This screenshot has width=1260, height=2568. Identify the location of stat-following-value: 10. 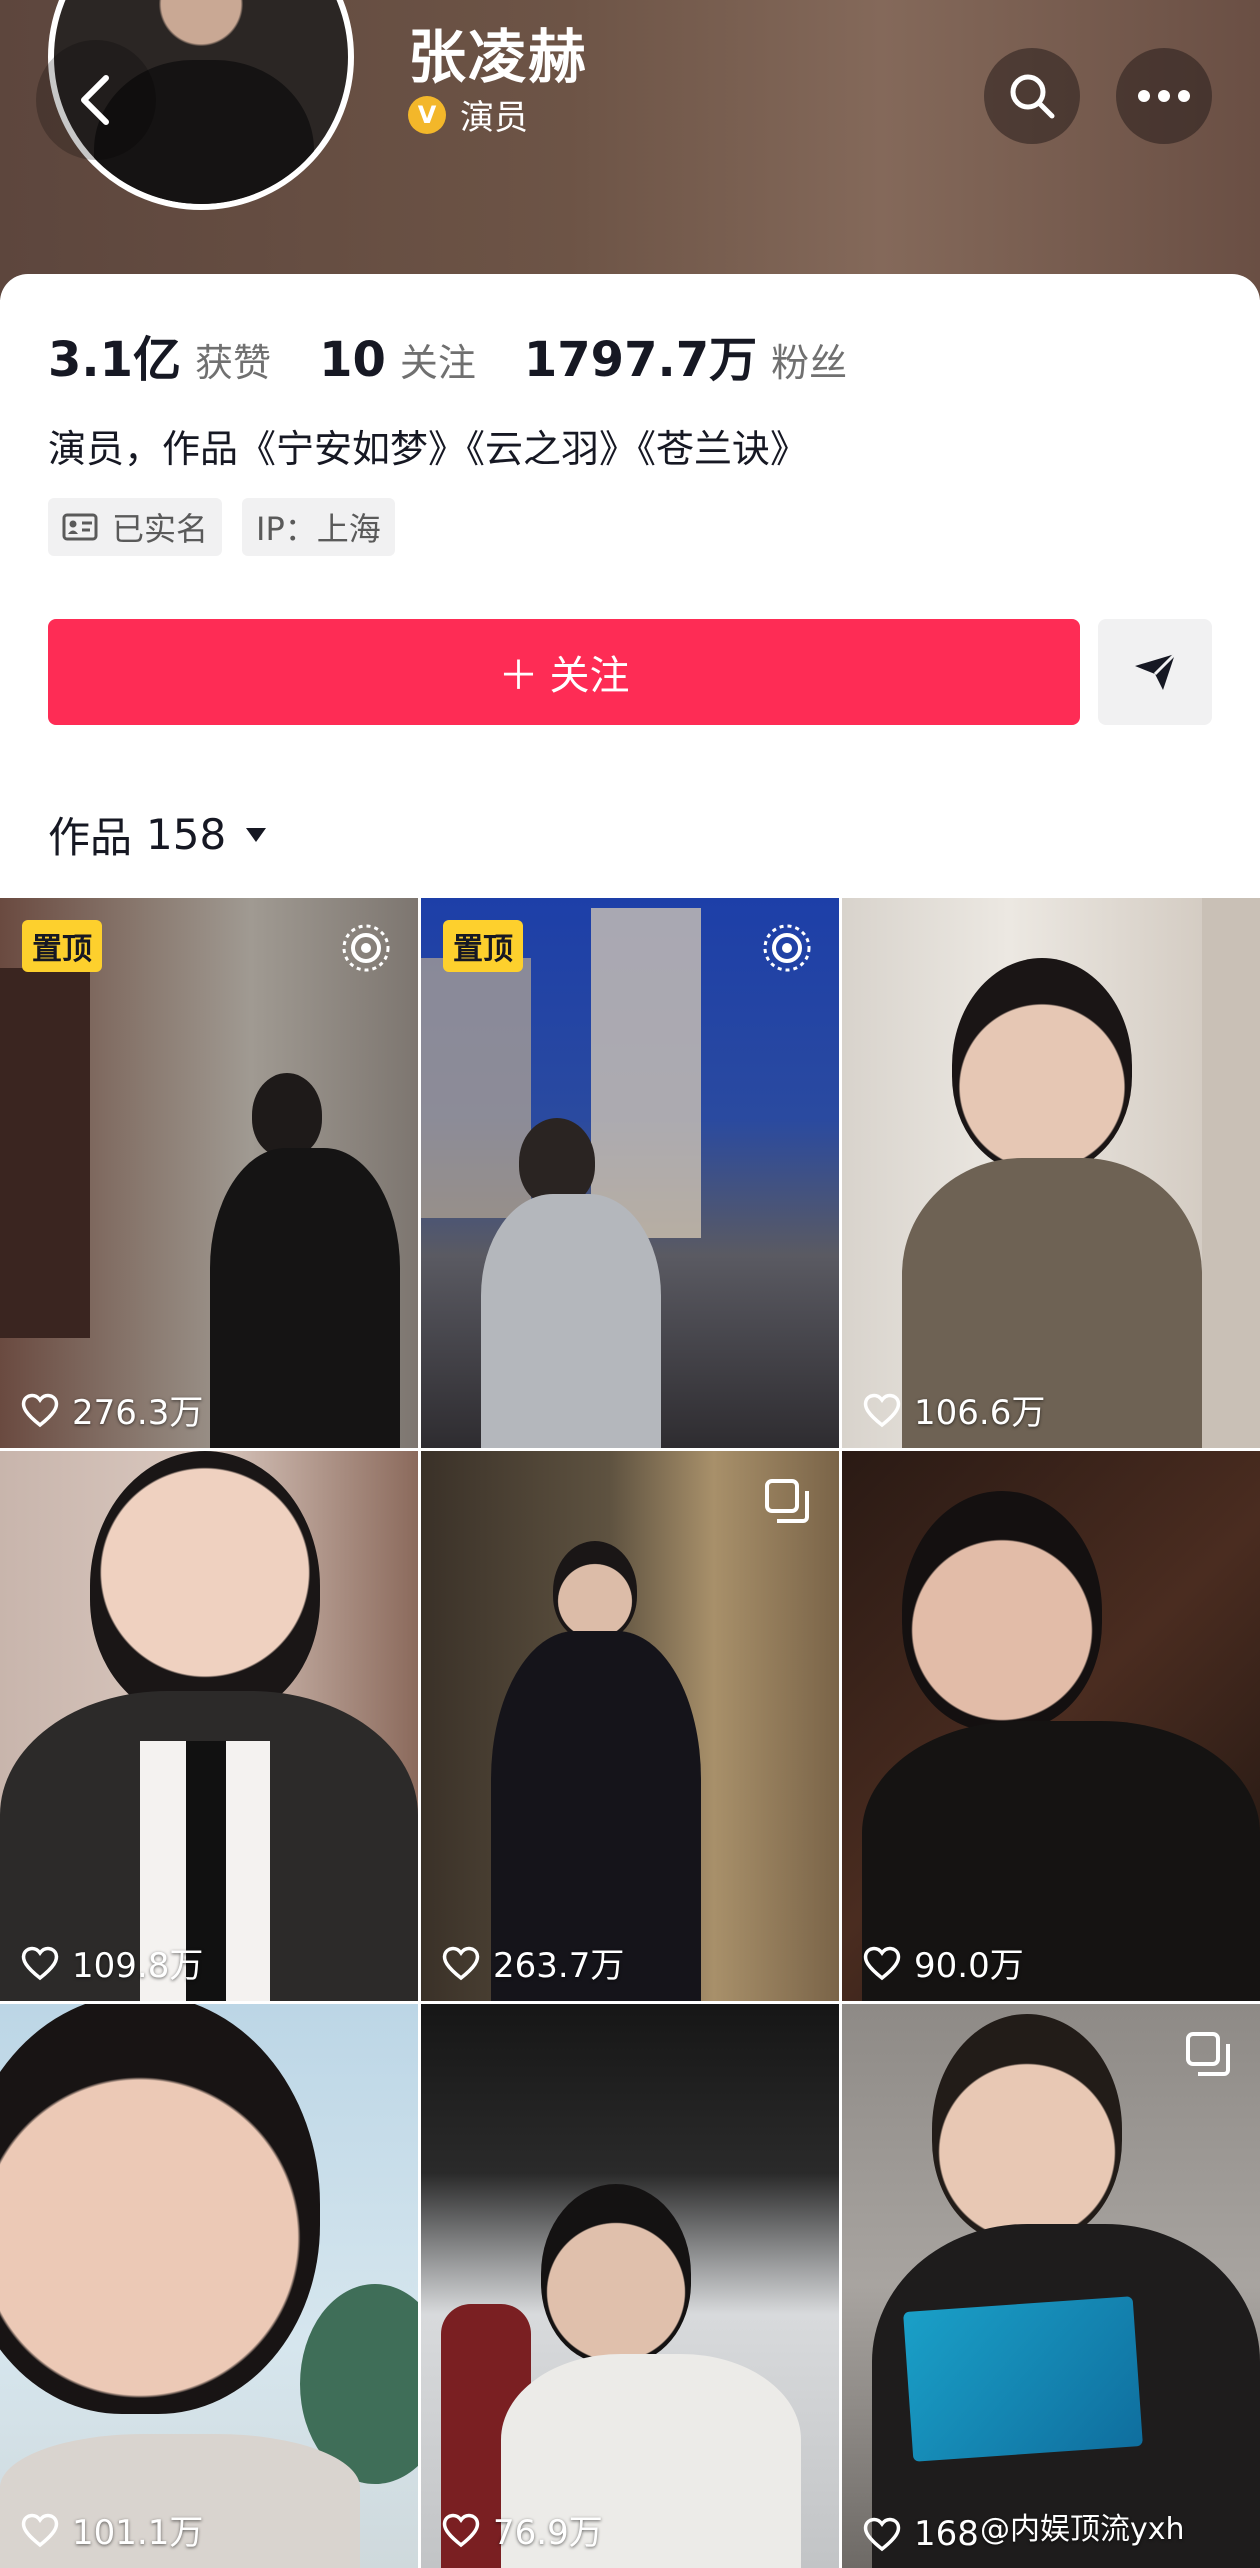
(352, 360).